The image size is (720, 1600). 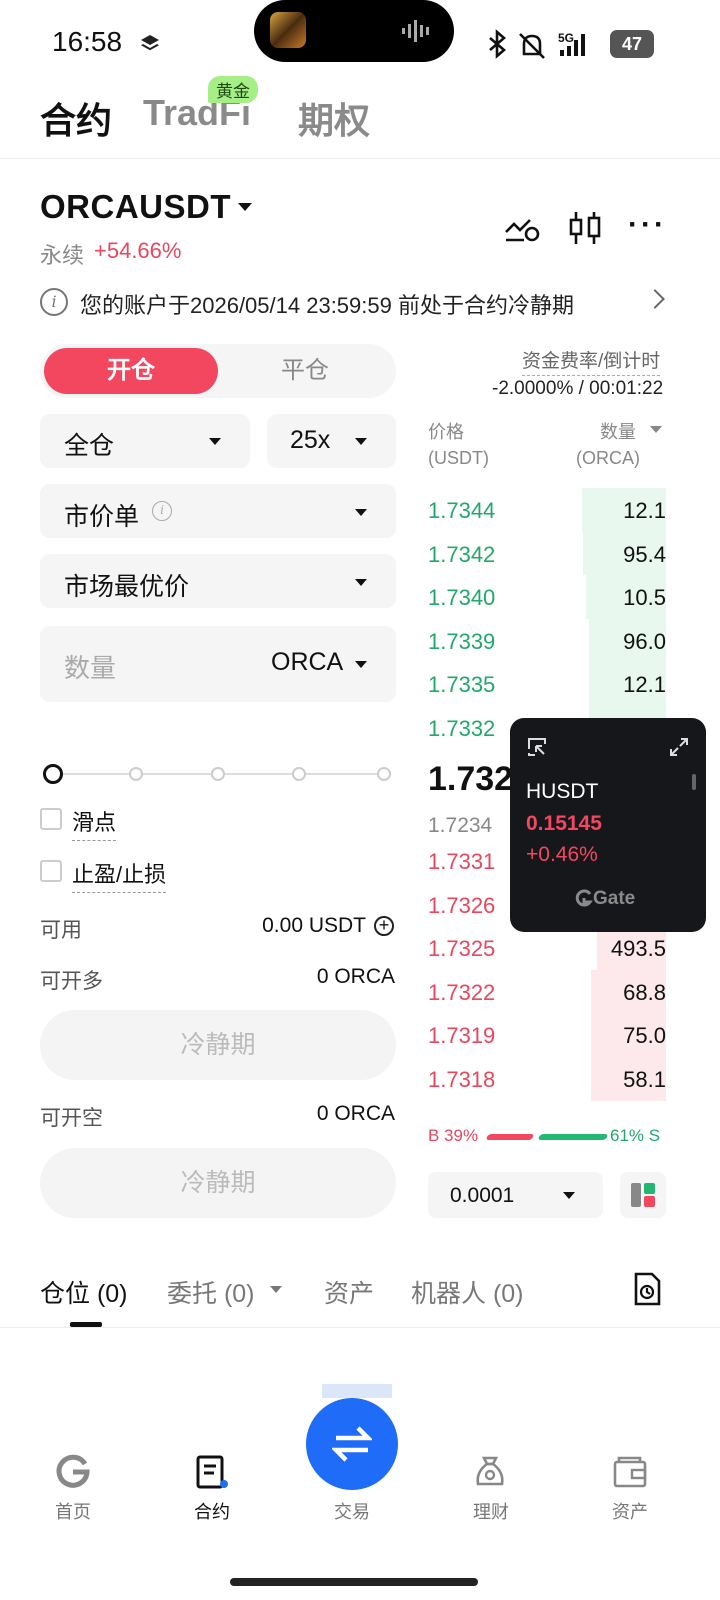 What do you see at coordinates (621, 555) in the screenshot?
I see `ask-quantity: 95.4` at bounding box center [621, 555].